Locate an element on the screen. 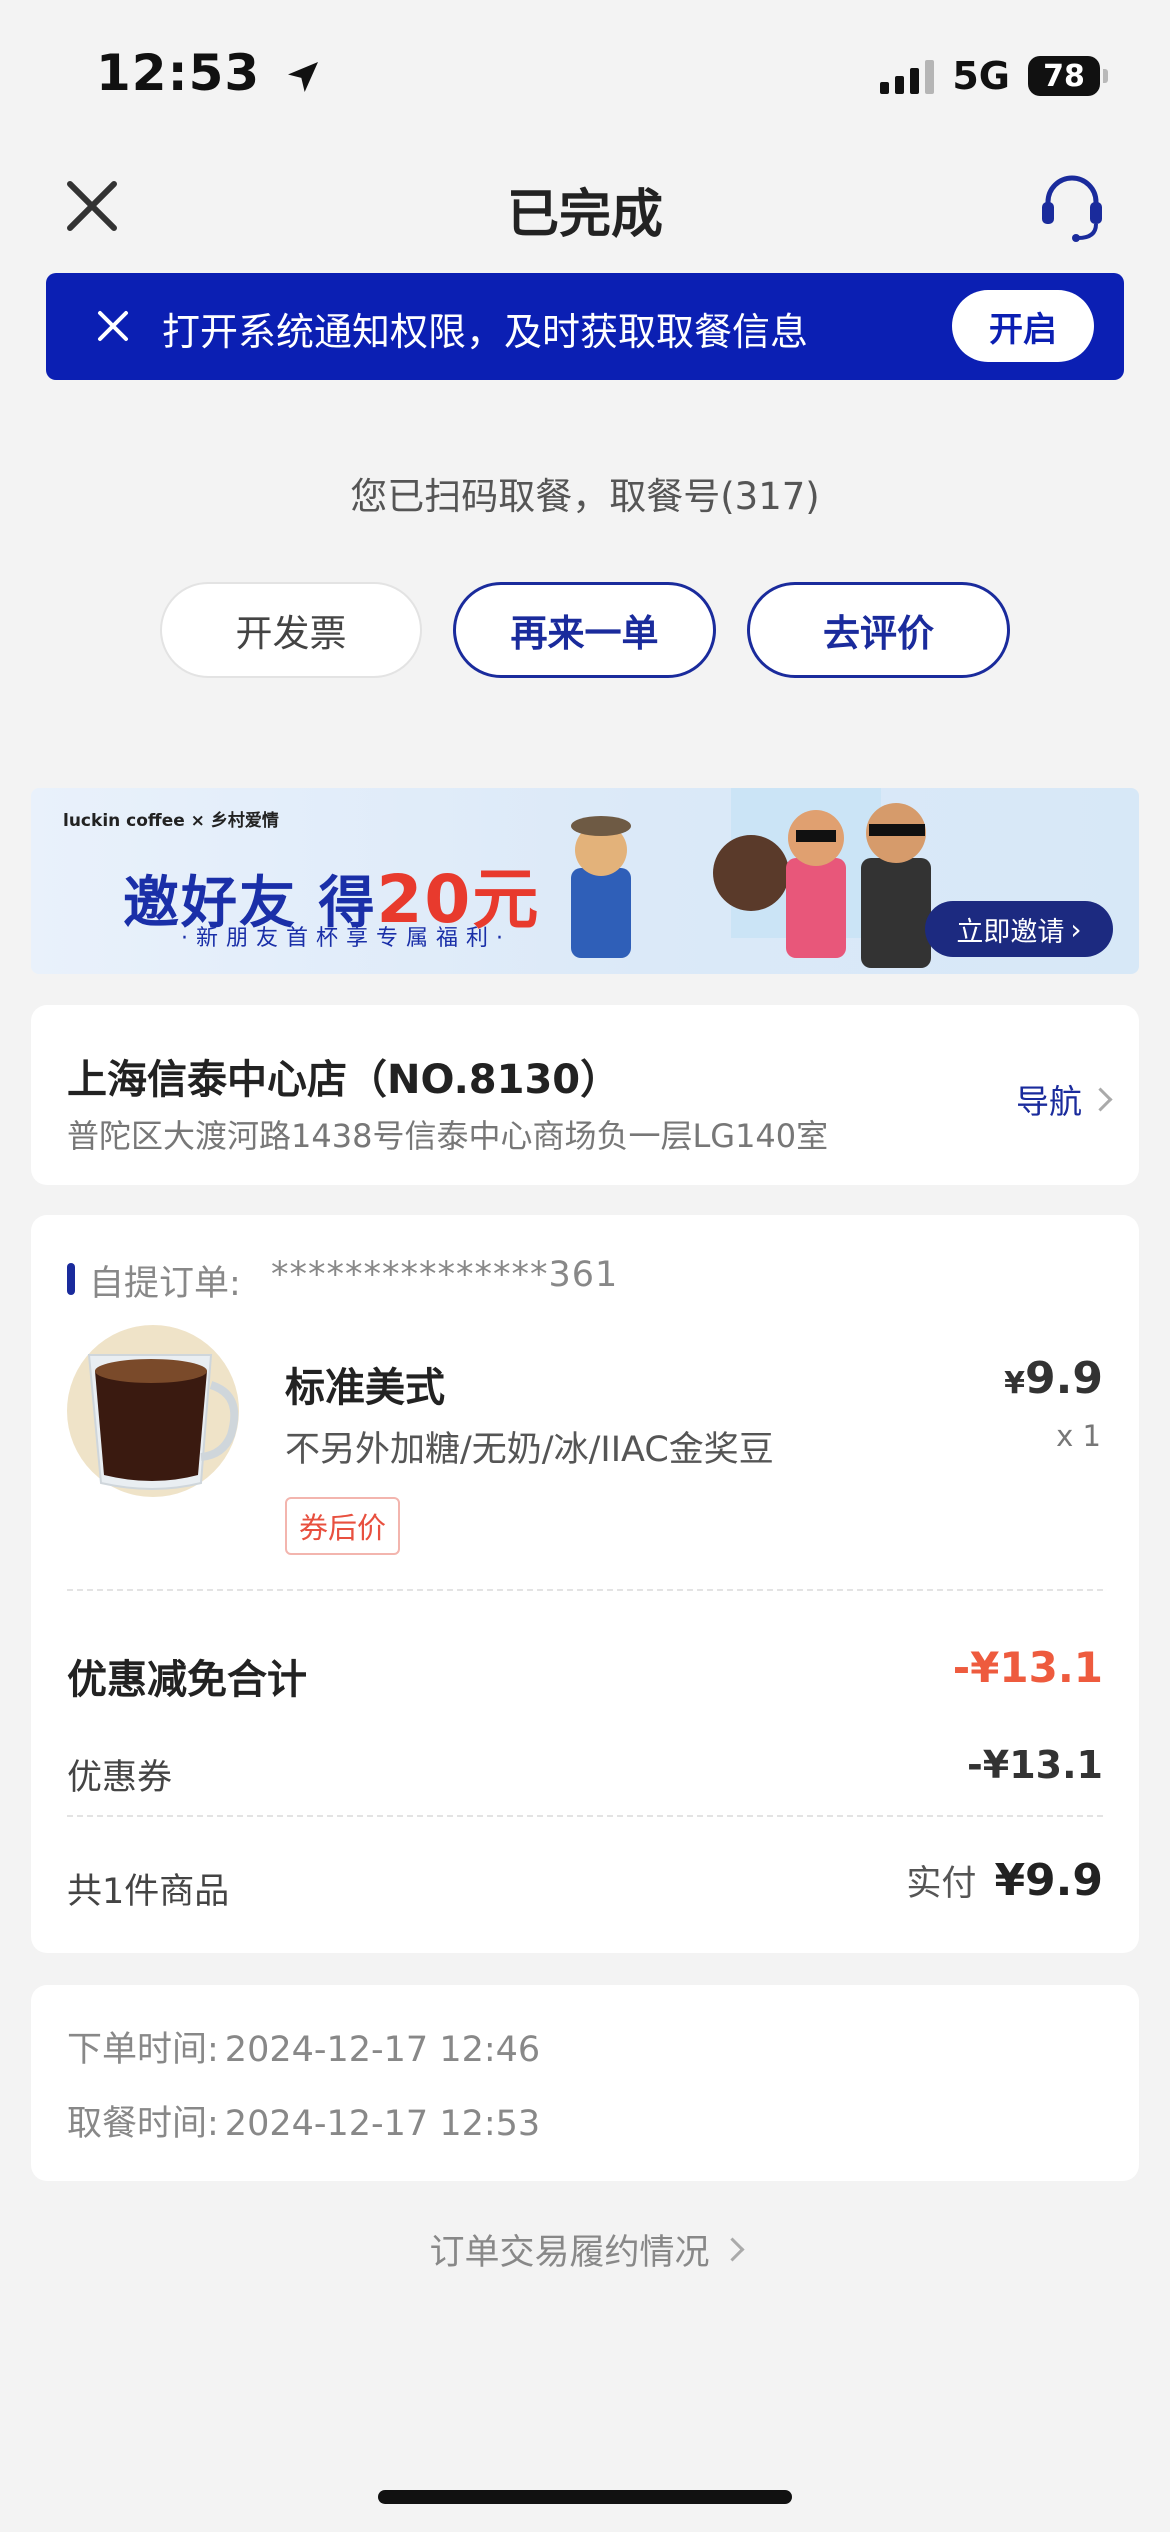 The height and width of the screenshot is (2532, 1170). navigation-label: 导航 is located at coordinates (1049, 1101).